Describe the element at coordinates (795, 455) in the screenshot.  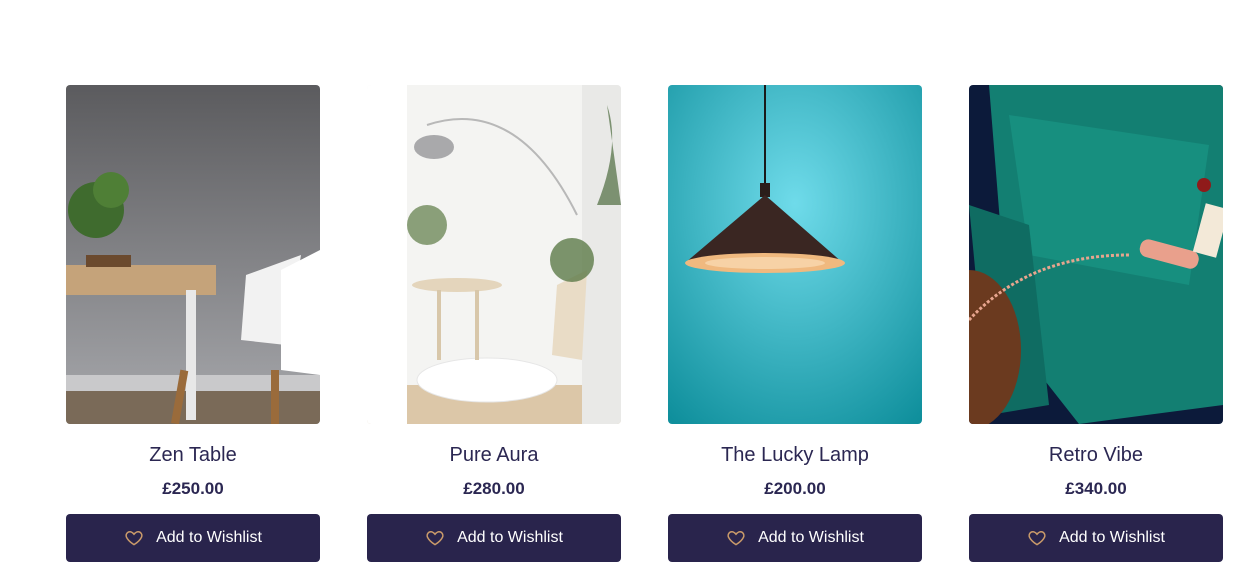
I see `product-name: The Lucky Lamp` at that location.